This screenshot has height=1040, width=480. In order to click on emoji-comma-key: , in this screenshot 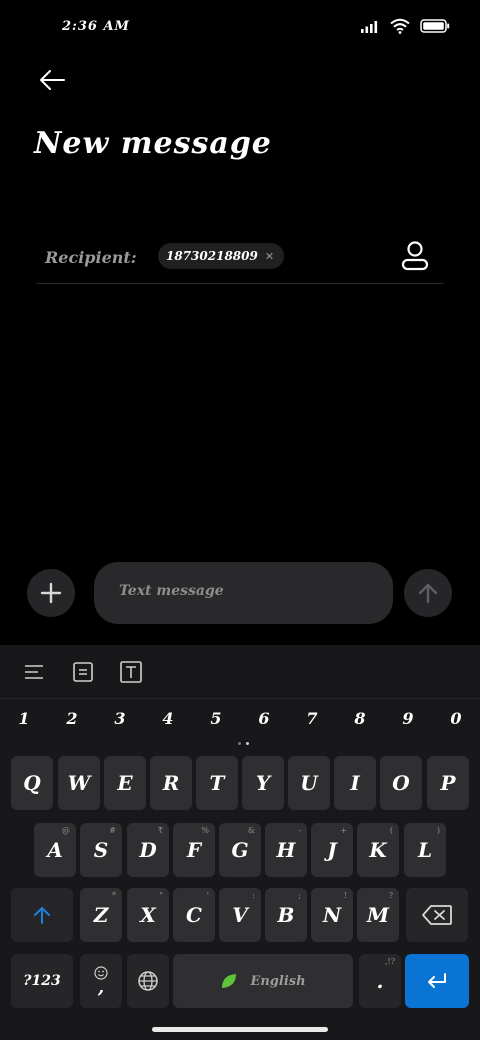, I will do `click(101, 981)`.